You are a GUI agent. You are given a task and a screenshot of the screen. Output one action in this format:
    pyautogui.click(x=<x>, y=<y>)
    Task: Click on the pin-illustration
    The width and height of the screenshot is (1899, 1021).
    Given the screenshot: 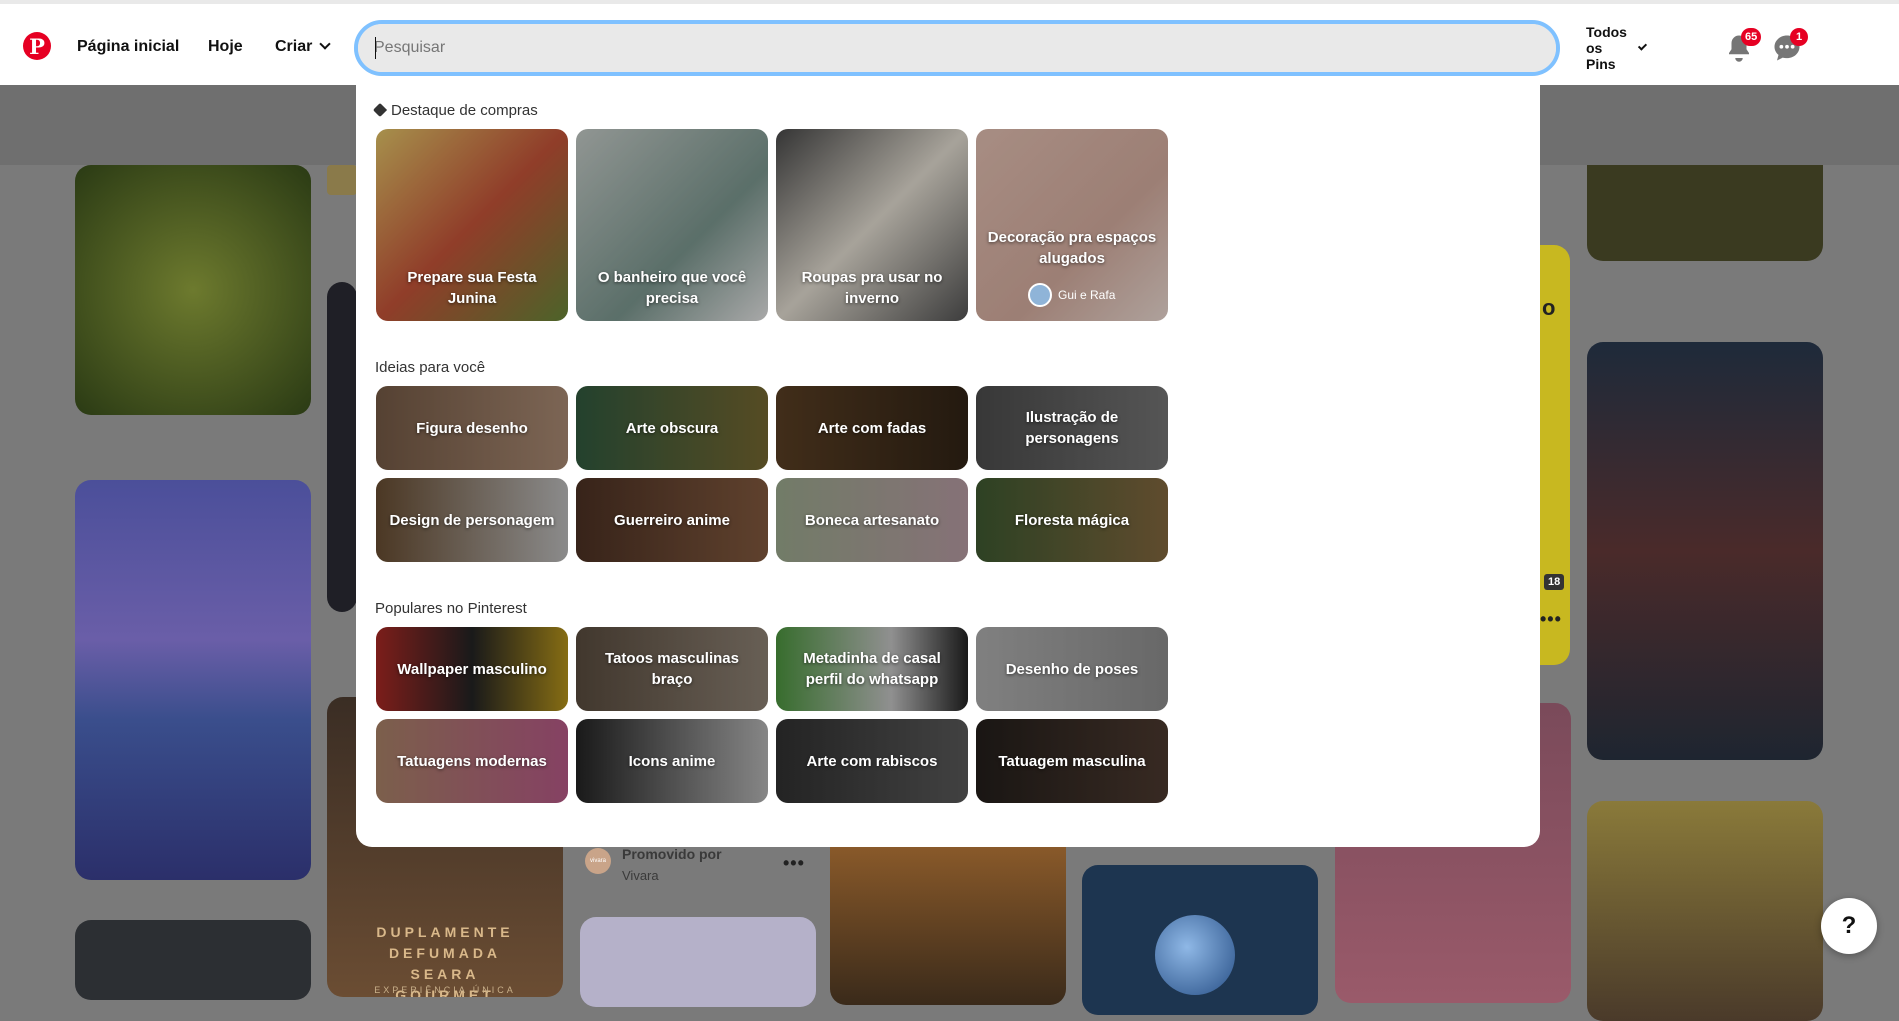 What is the action you would take?
    pyautogui.click(x=1705, y=911)
    